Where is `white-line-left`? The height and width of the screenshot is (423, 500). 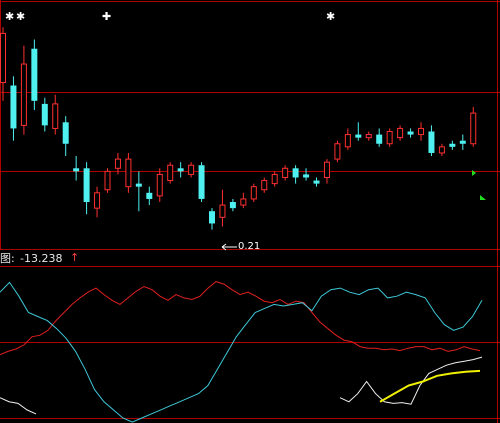
white-line-left is located at coordinates (18, 406).